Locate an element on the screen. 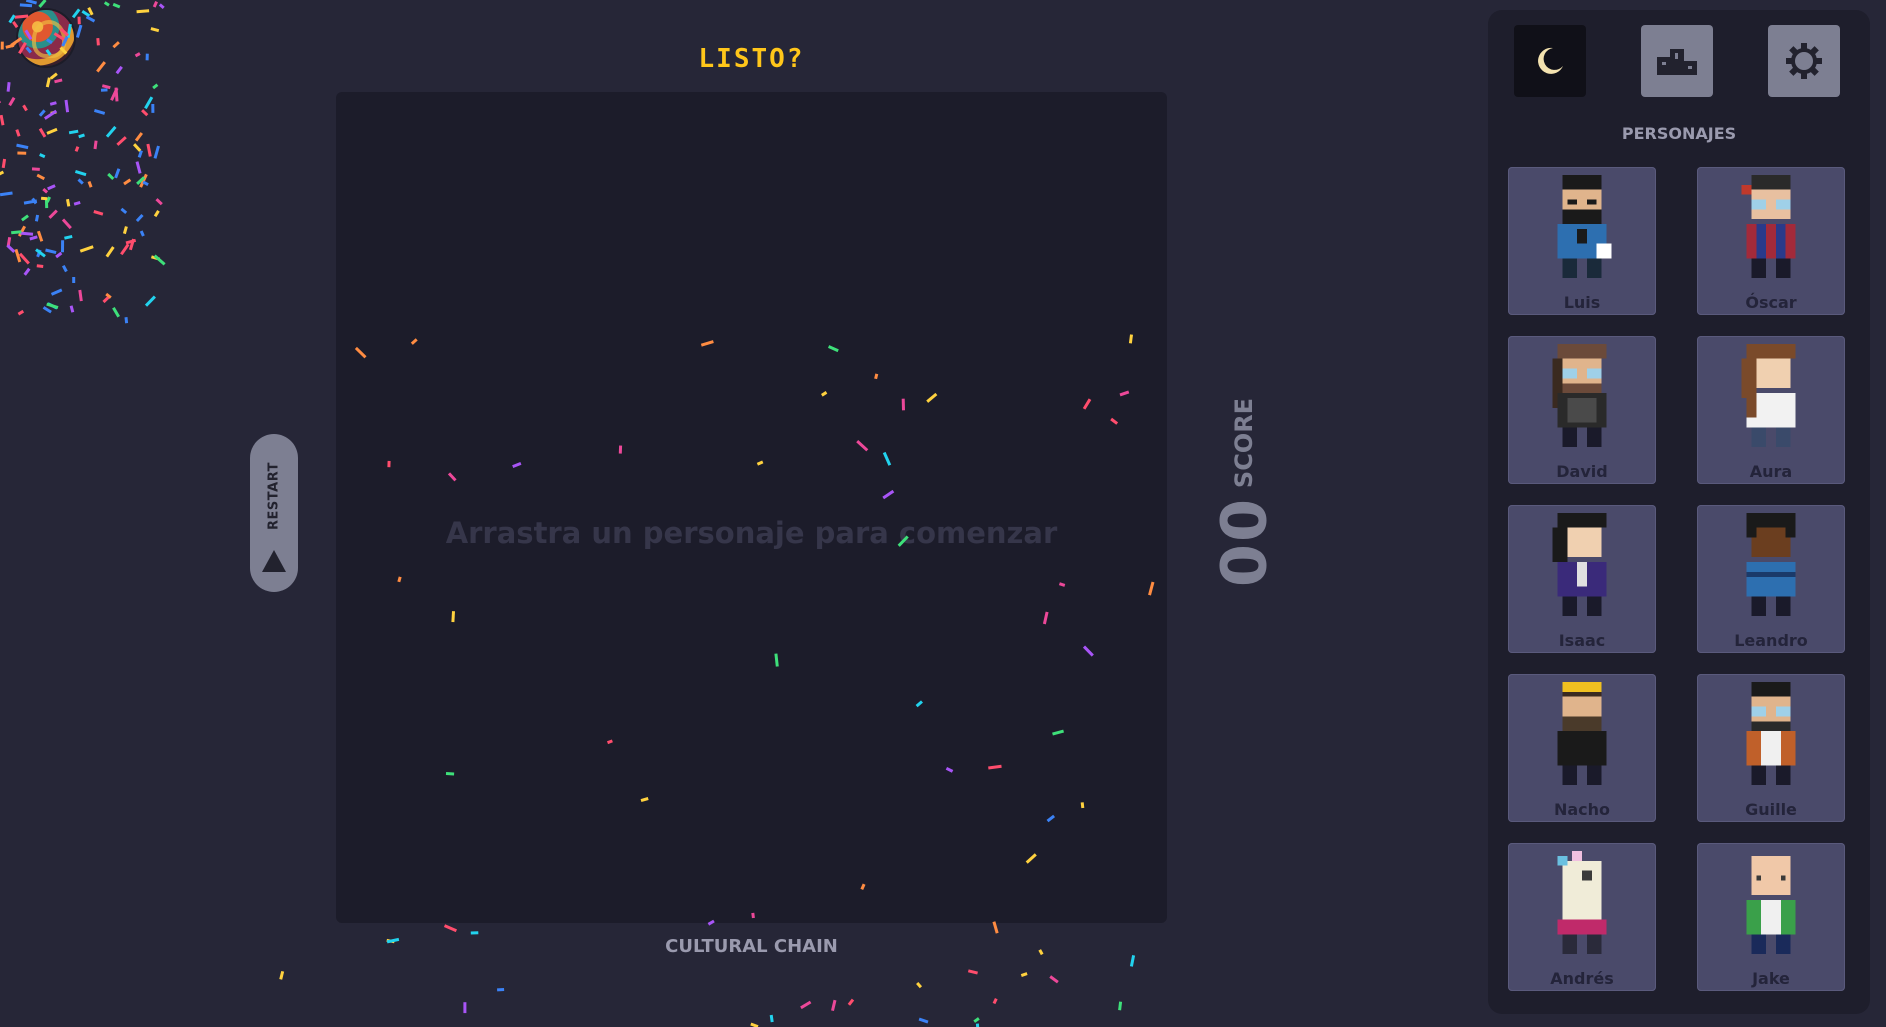 This screenshot has width=1886, height=1027. gear-icon is located at coordinates (1804, 61).